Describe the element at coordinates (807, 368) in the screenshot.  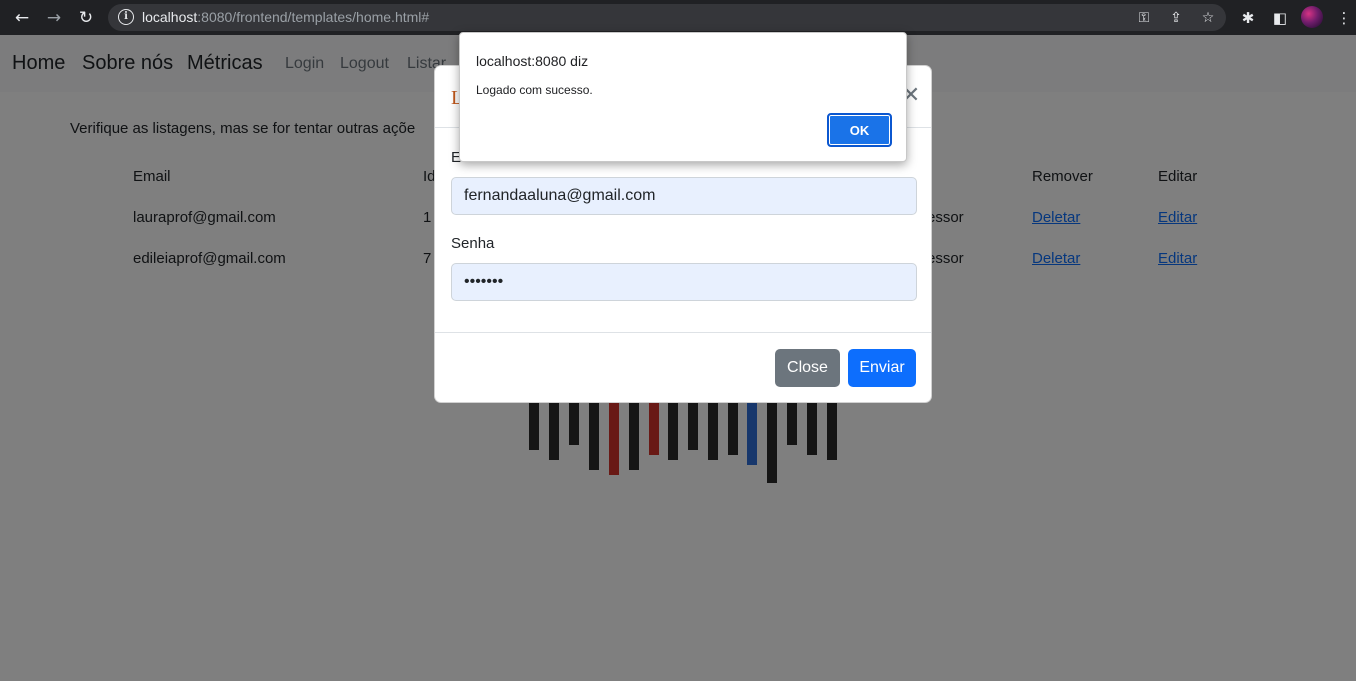
I see `close-button: Close` at that location.